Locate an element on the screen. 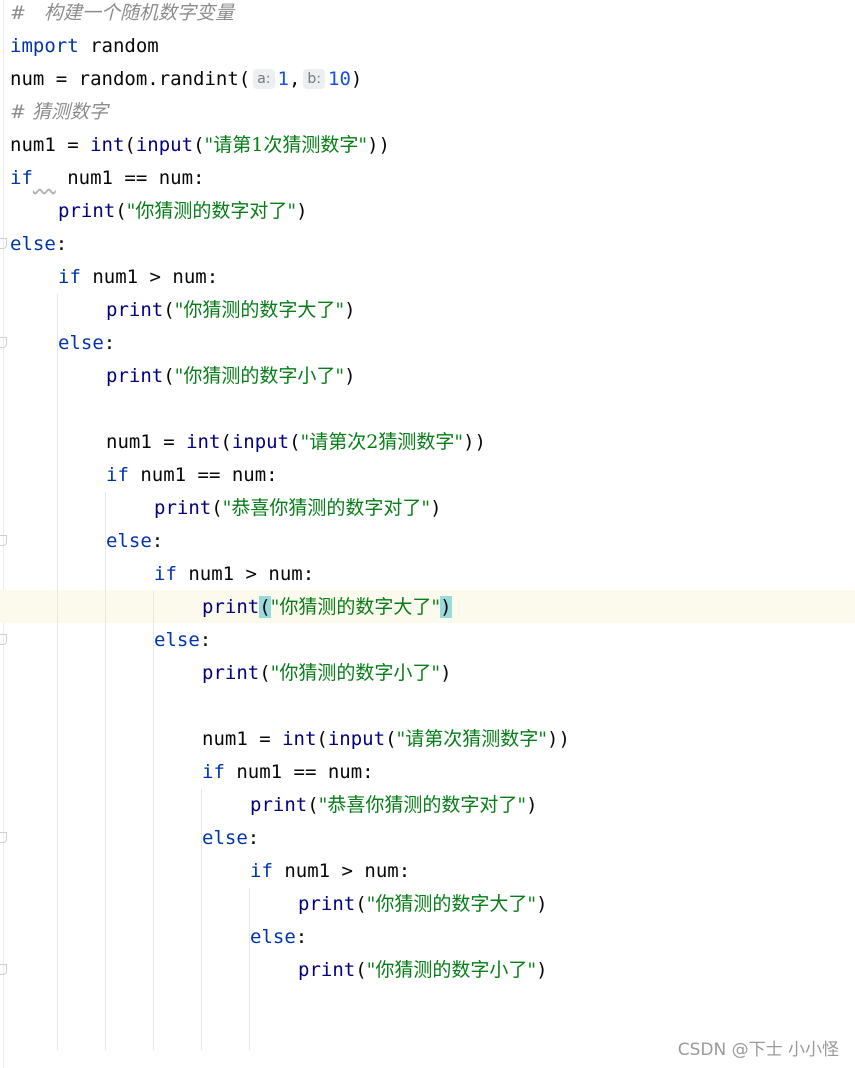 The height and width of the screenshot is (1068, 855). code-line-25: print("恭喜你猜测的数字对了") is located at coordinates (394, 805).